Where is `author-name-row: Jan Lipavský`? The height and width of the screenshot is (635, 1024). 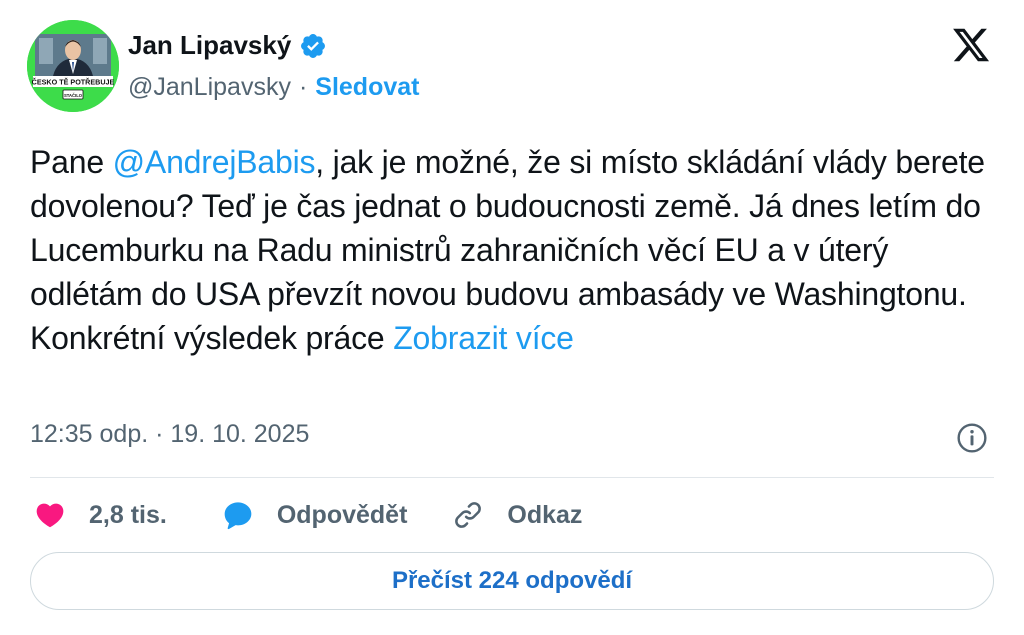
author-name-row: Jan Lipavský is located at coordinates (227, 45).